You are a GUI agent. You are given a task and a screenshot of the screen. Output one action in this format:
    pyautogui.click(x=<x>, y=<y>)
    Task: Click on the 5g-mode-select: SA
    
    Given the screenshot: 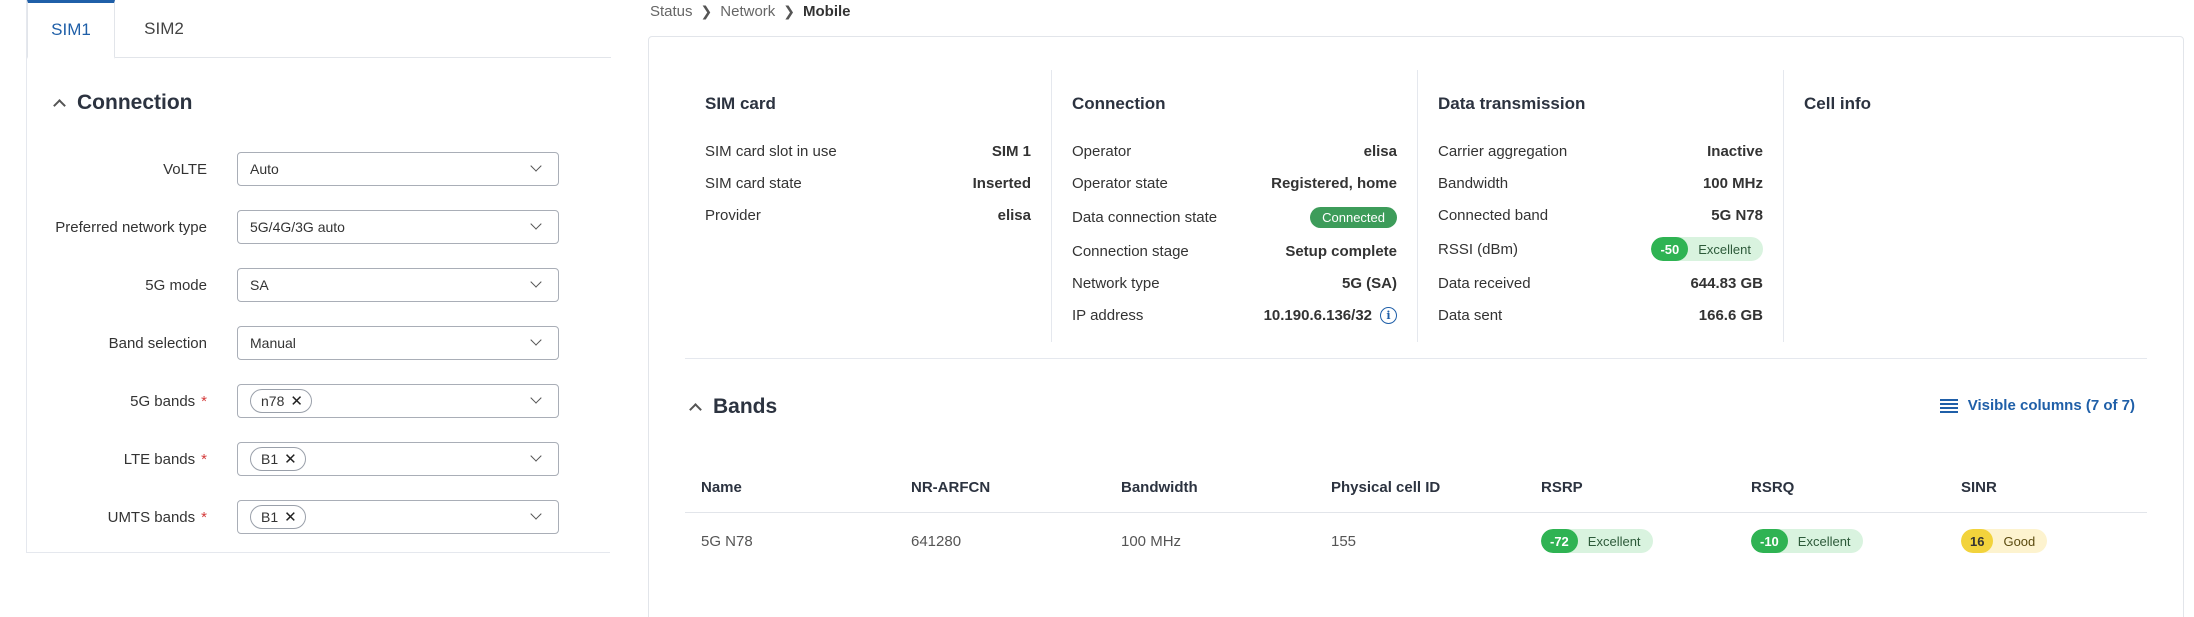 What is the action you would take?
    pyautogui.click(x=398, y=285)
    